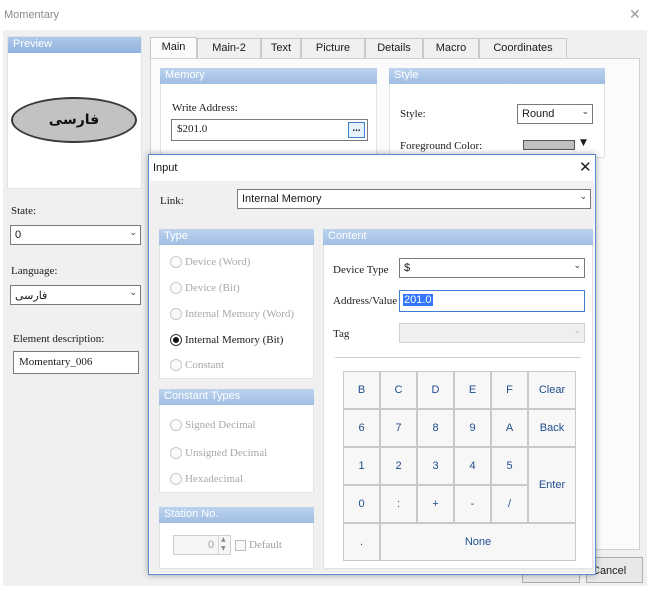 This screenshot has width=650, height=591. What do you see at coordinates (76, 362) in the screenshot?
I see `element-description-input: Momentary_006` at bounding box center [76, 362].